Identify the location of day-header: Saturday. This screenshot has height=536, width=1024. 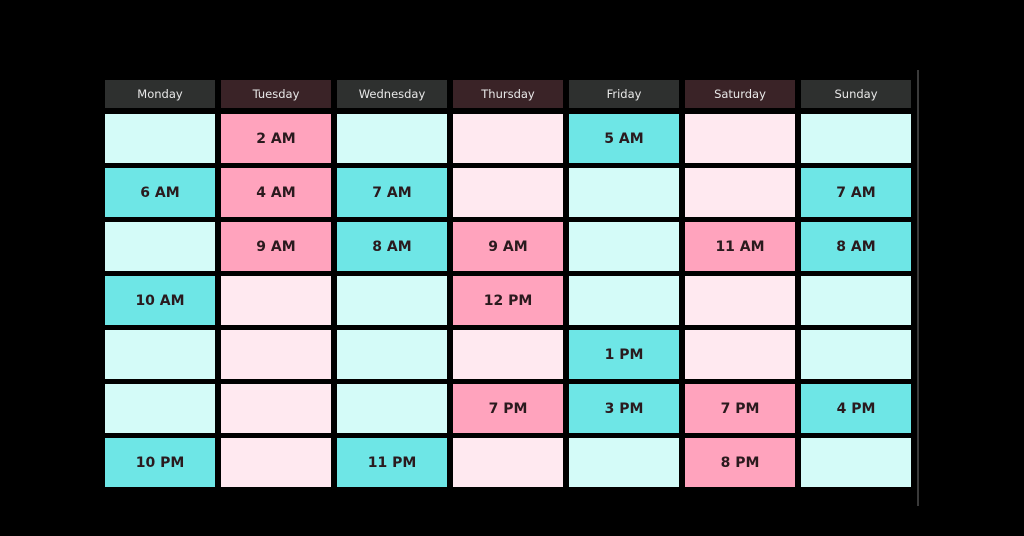
(740, 94).